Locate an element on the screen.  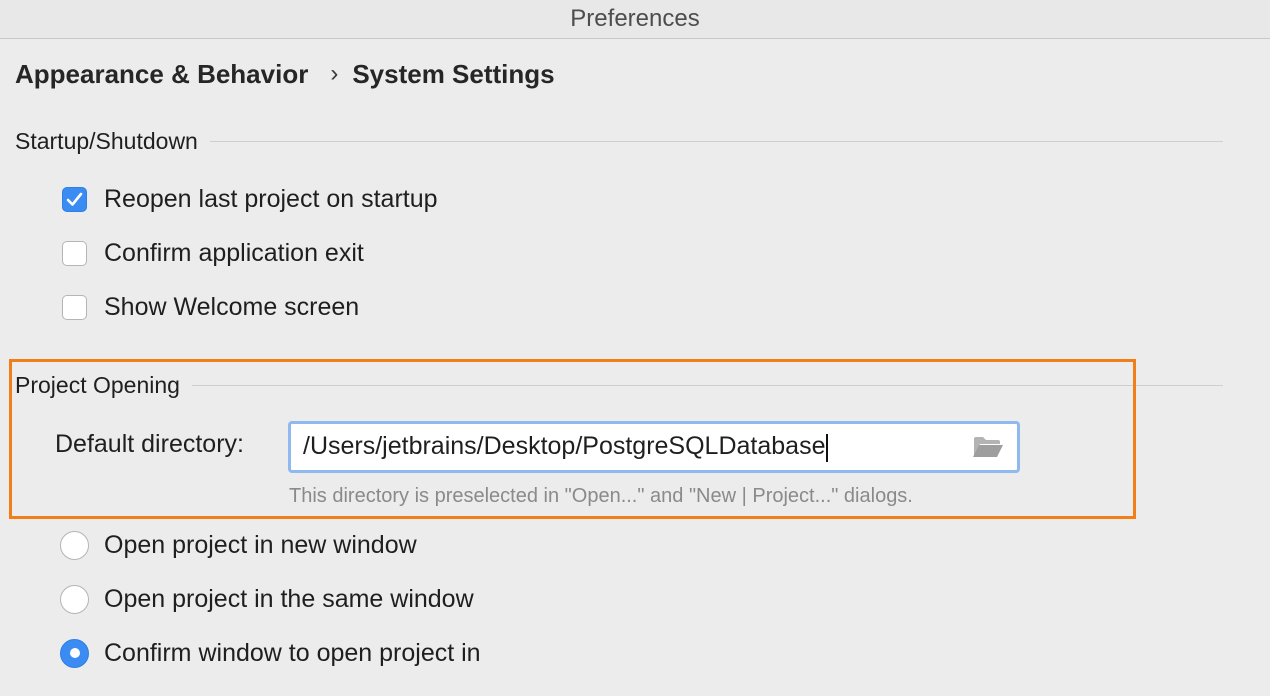
reopen-last-project-checkbox: Reopen last project on startup is located at coordinates (250, 199).